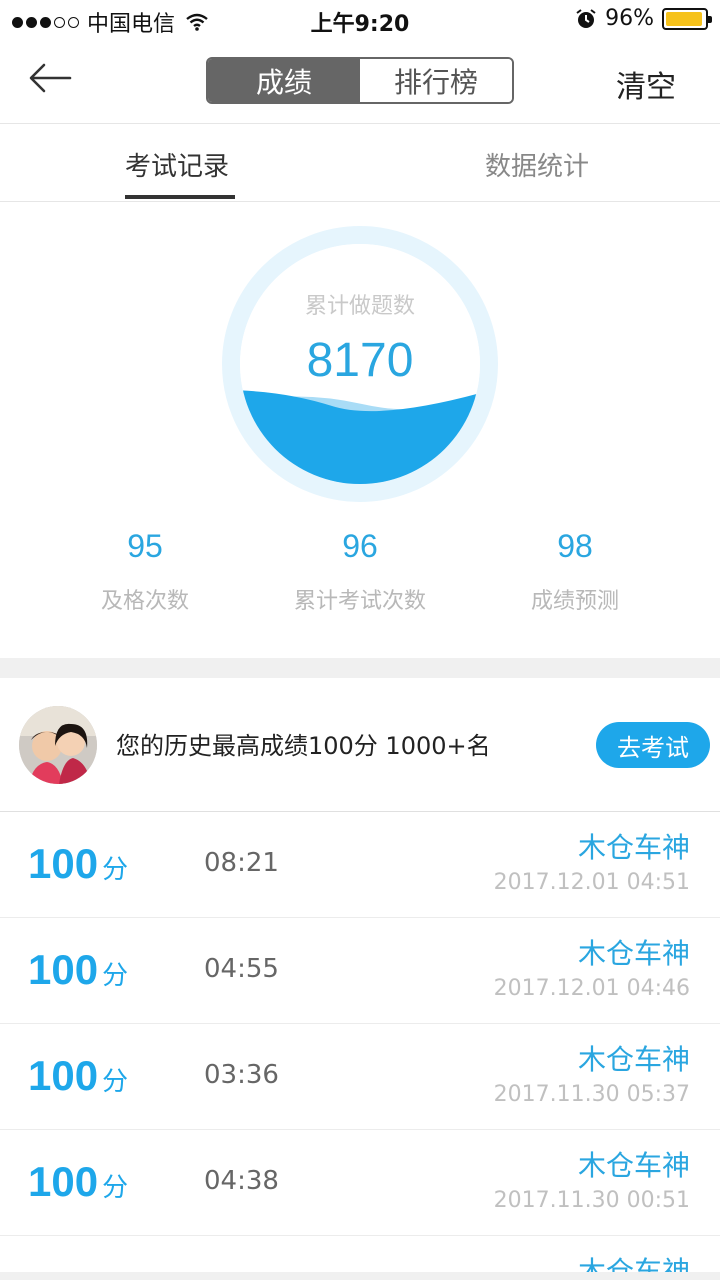 The width and height of the screenshot is (720, 1280). What do you see at coordinates (50, 78) in the screenshot?
I see `back-arrow-icon` at bounding box center [50, 78].